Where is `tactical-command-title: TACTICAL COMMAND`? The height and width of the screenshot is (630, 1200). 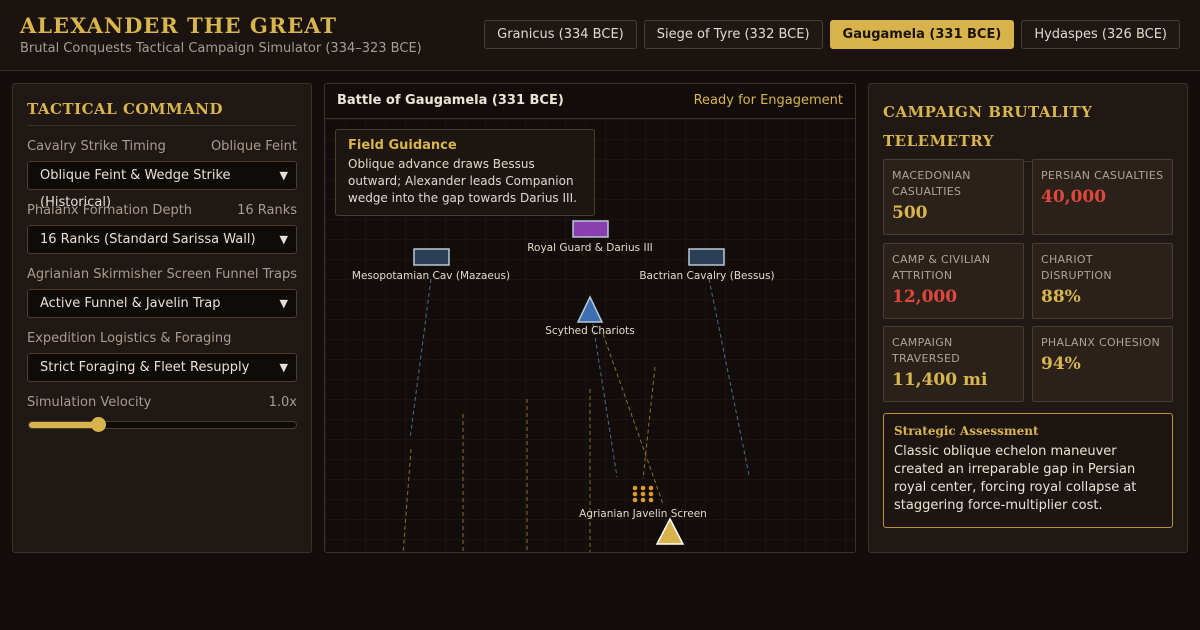
tactical-command-title: TACTICAL COMMAND is located at coordinates (162, 113).